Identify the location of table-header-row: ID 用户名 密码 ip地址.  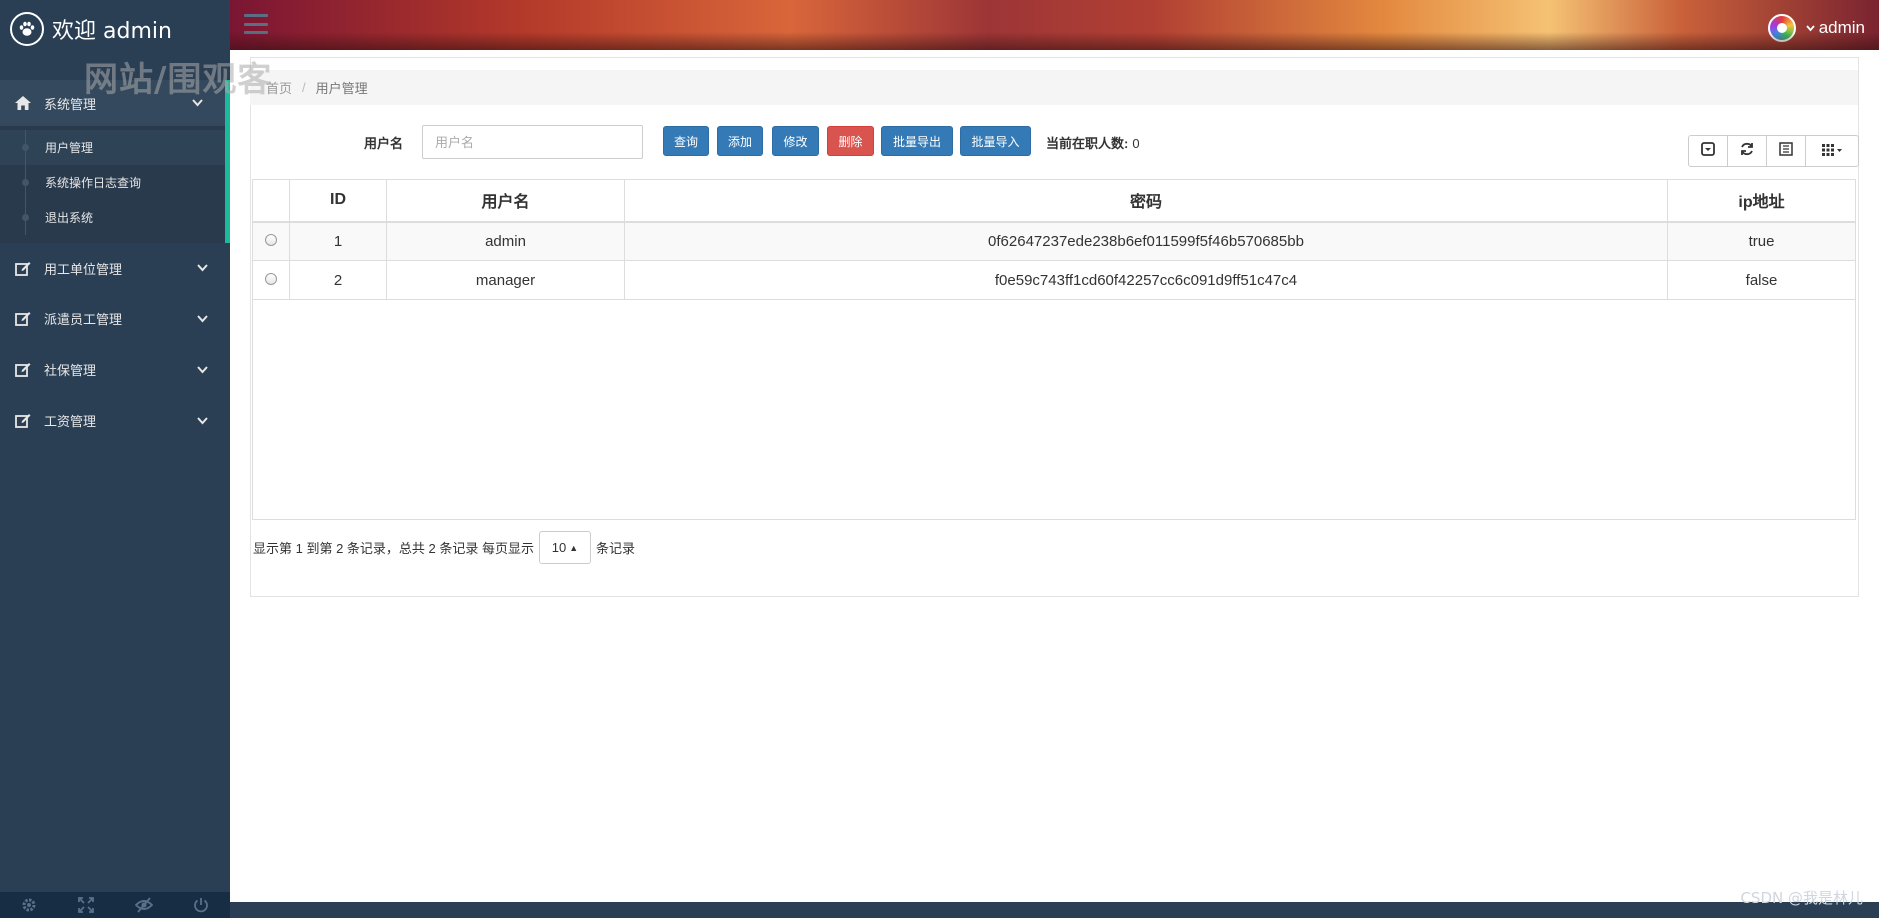
(1054, 201).